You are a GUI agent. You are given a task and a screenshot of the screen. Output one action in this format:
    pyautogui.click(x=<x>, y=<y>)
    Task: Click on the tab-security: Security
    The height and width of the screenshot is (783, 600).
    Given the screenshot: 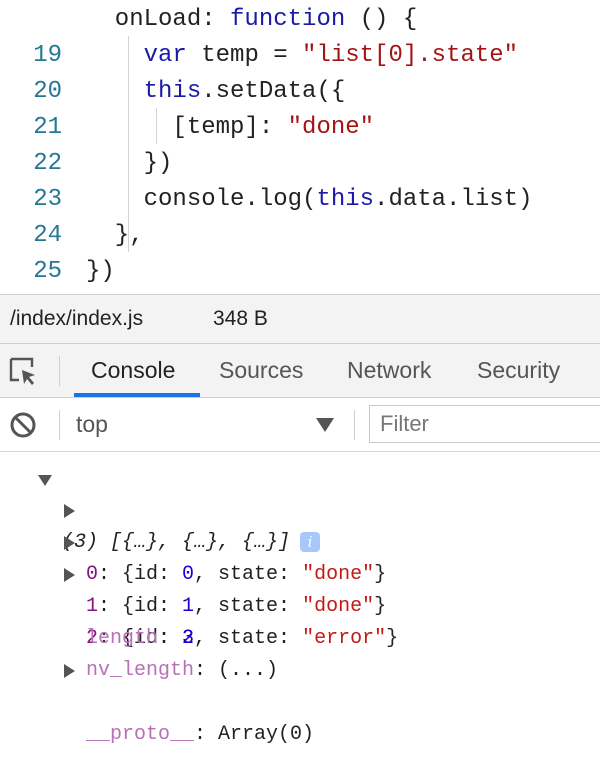 What is the action you would take?
    pyautogui.click(x=518, y=370)
    